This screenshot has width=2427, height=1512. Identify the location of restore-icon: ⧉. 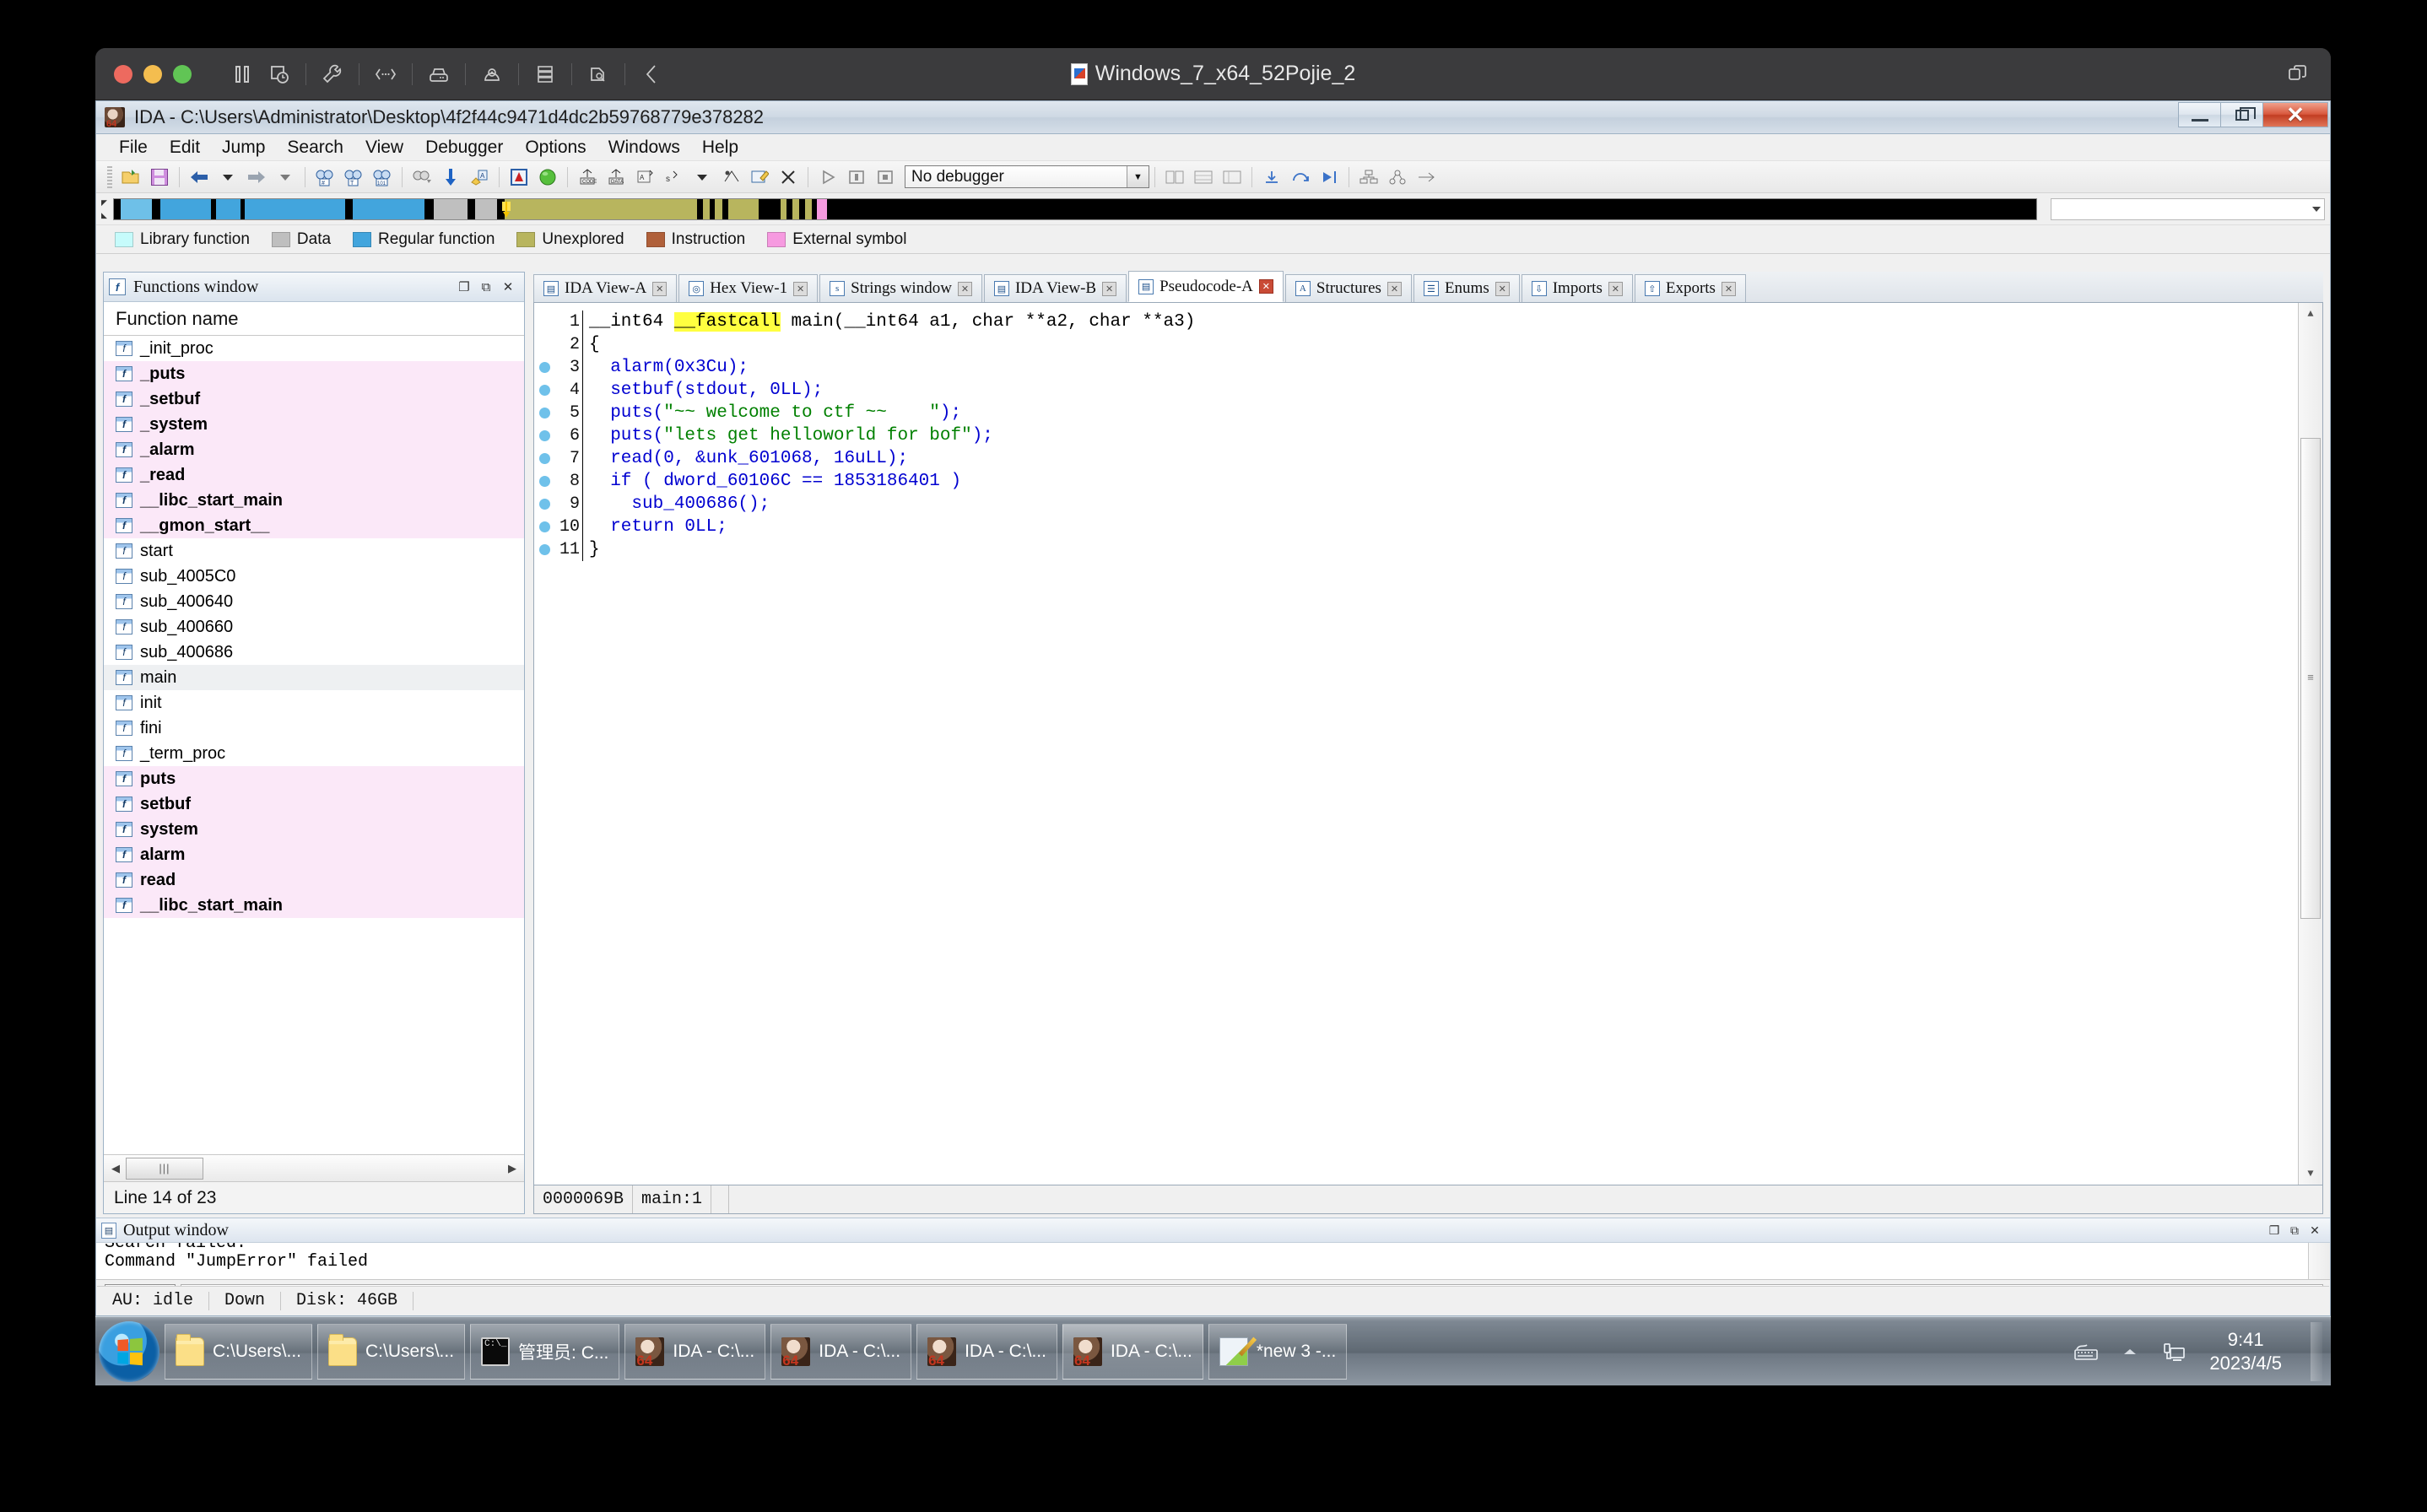
(2294, 1230).